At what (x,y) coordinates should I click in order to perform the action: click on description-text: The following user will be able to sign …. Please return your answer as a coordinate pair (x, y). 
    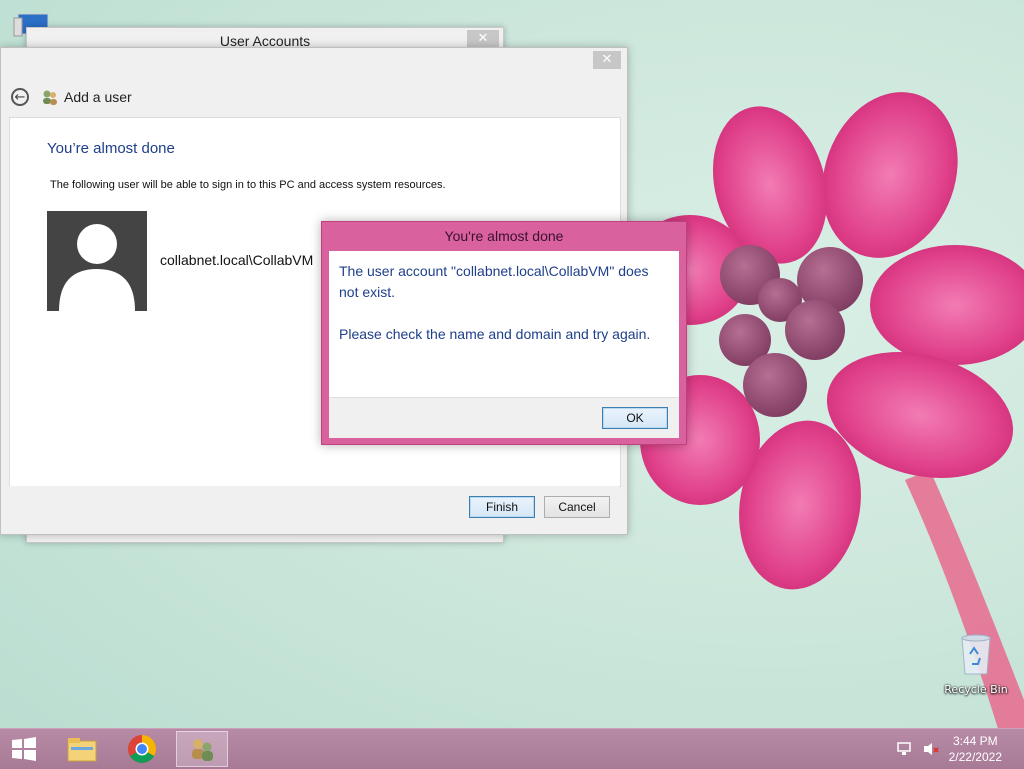
    Looking at the image, I should click on (248, 185).